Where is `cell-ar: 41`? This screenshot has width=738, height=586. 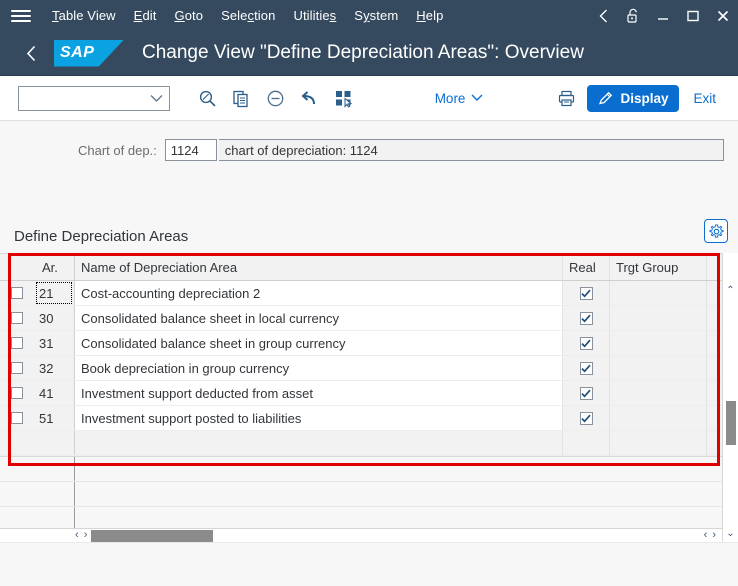
cell-ar: 41 is located at coordinates (54, 393).